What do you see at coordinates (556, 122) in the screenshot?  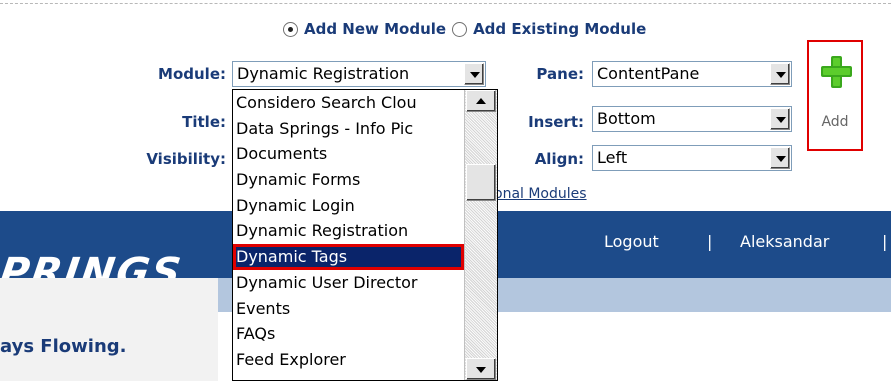 I see `insert-label: Insert:` at bounding box center [556, 122].